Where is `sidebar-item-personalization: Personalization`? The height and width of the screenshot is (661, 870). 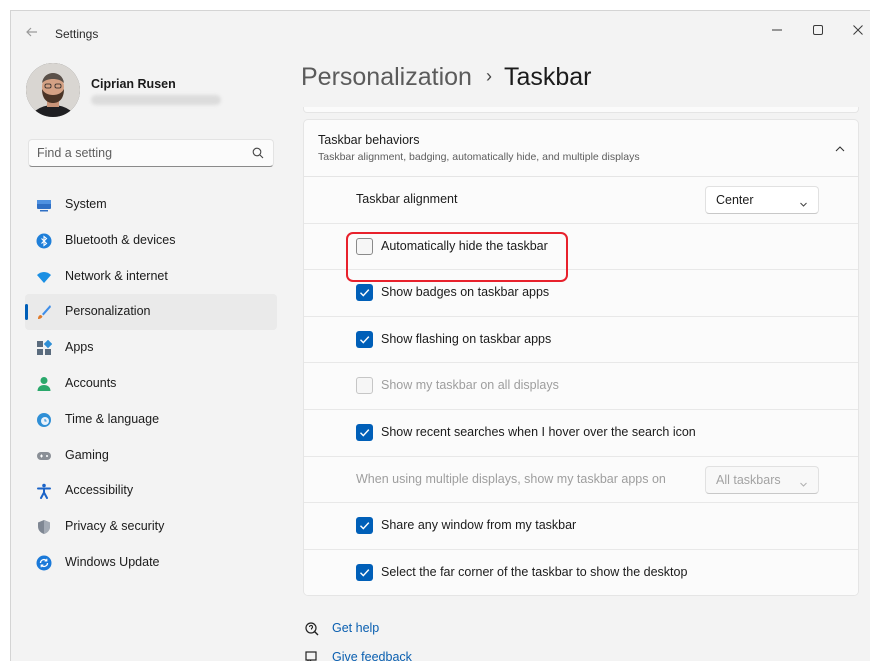
sidebar-item-personalization: Personalization is located at coordinates (151, 312).